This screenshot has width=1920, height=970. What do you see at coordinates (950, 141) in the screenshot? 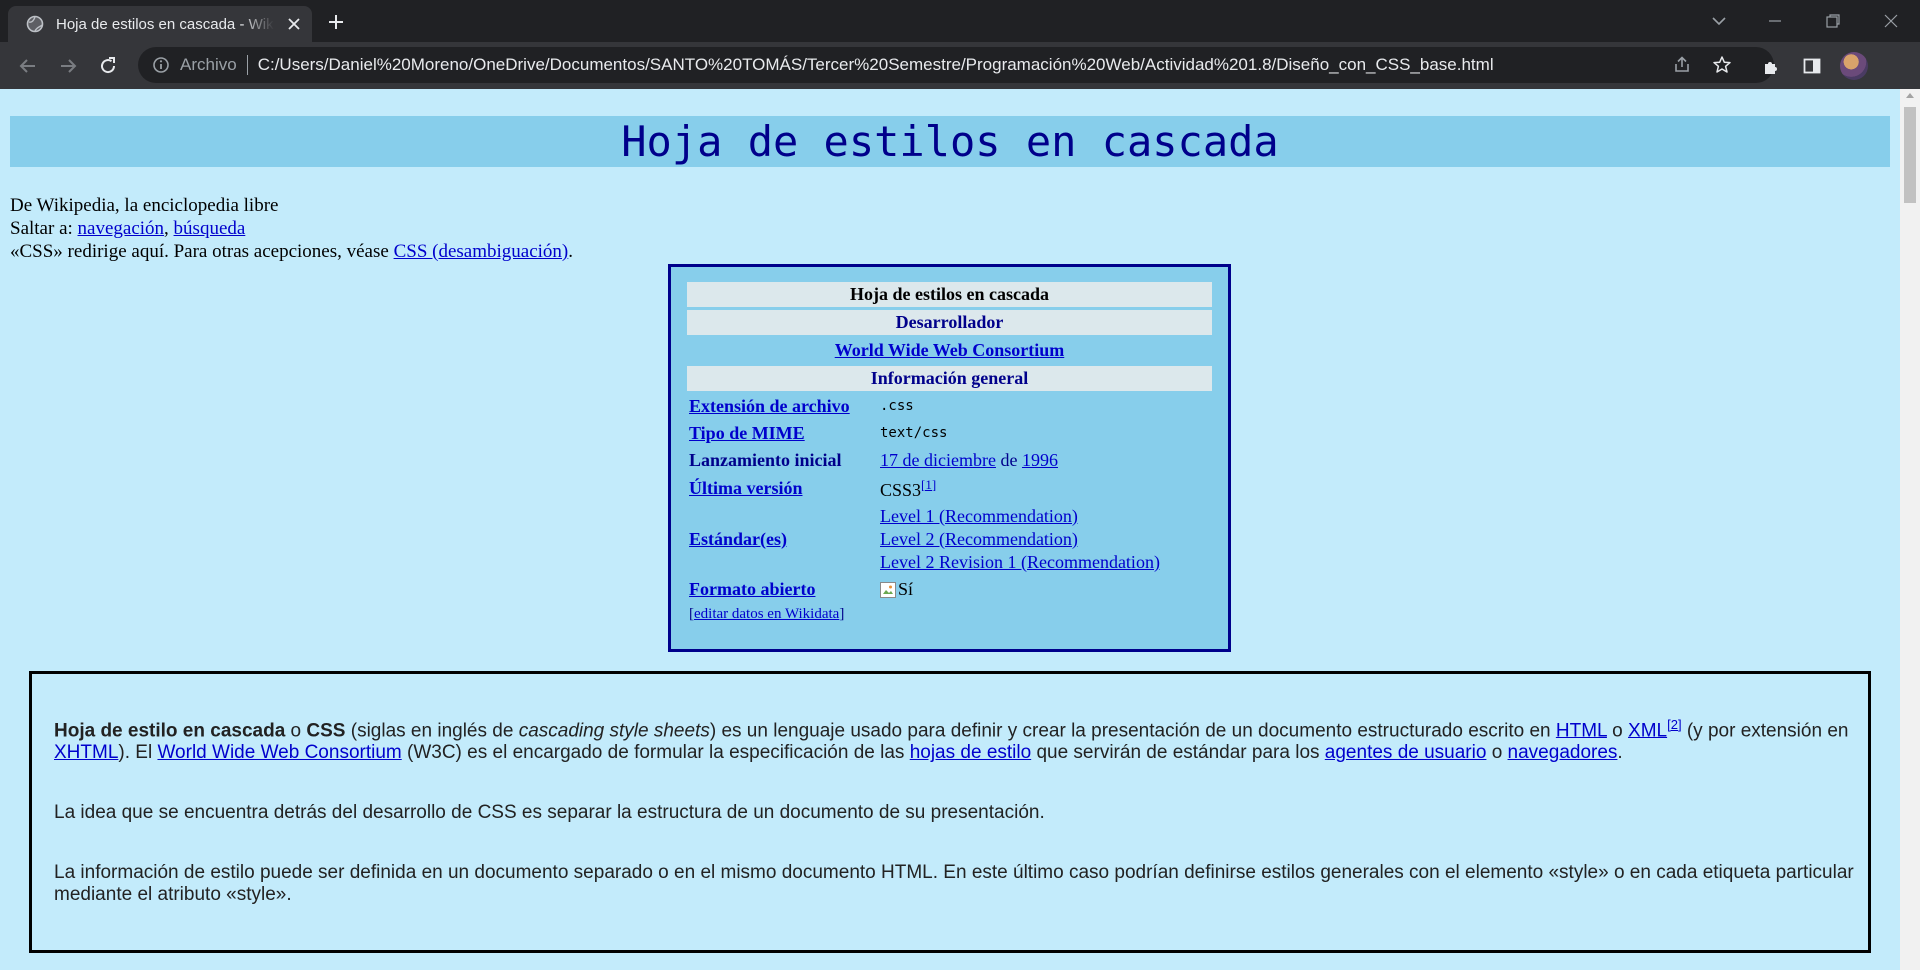
I see `page-title: Hoja de estilos en cascada` at bounding box center [950, 141].